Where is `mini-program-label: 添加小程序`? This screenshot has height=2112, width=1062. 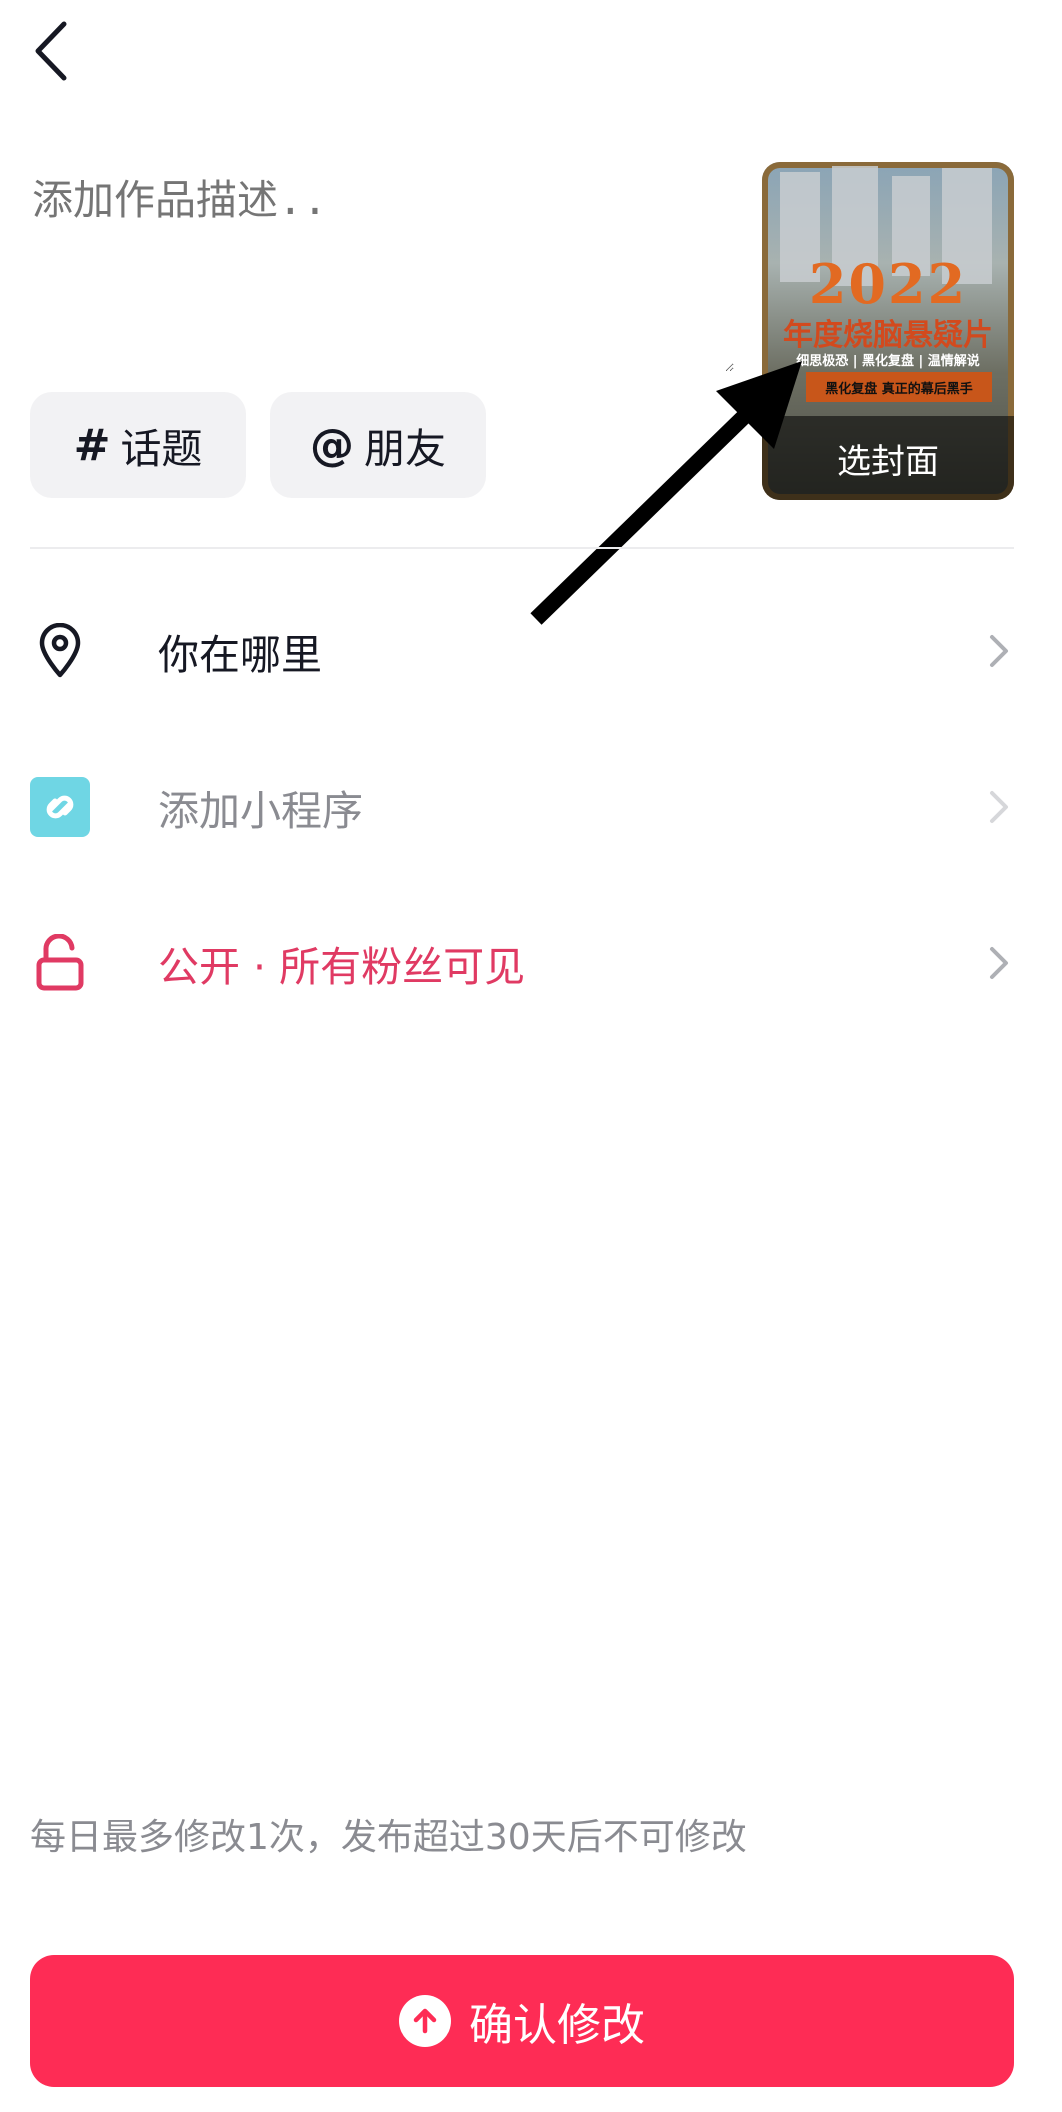
mini-program-label: 添加小程序 is located at coordinates (260, 811).